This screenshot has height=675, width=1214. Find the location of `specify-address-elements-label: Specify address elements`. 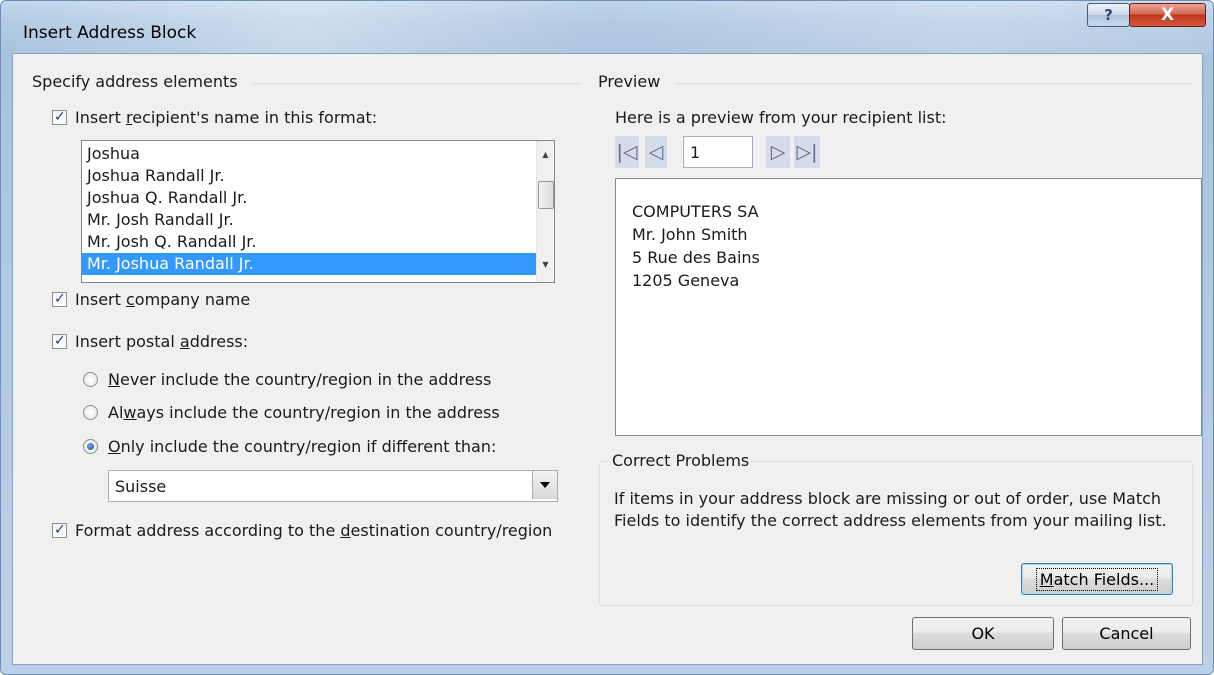

specify-address-elements-label: Specify address elements is located at coordinates (138, 81).